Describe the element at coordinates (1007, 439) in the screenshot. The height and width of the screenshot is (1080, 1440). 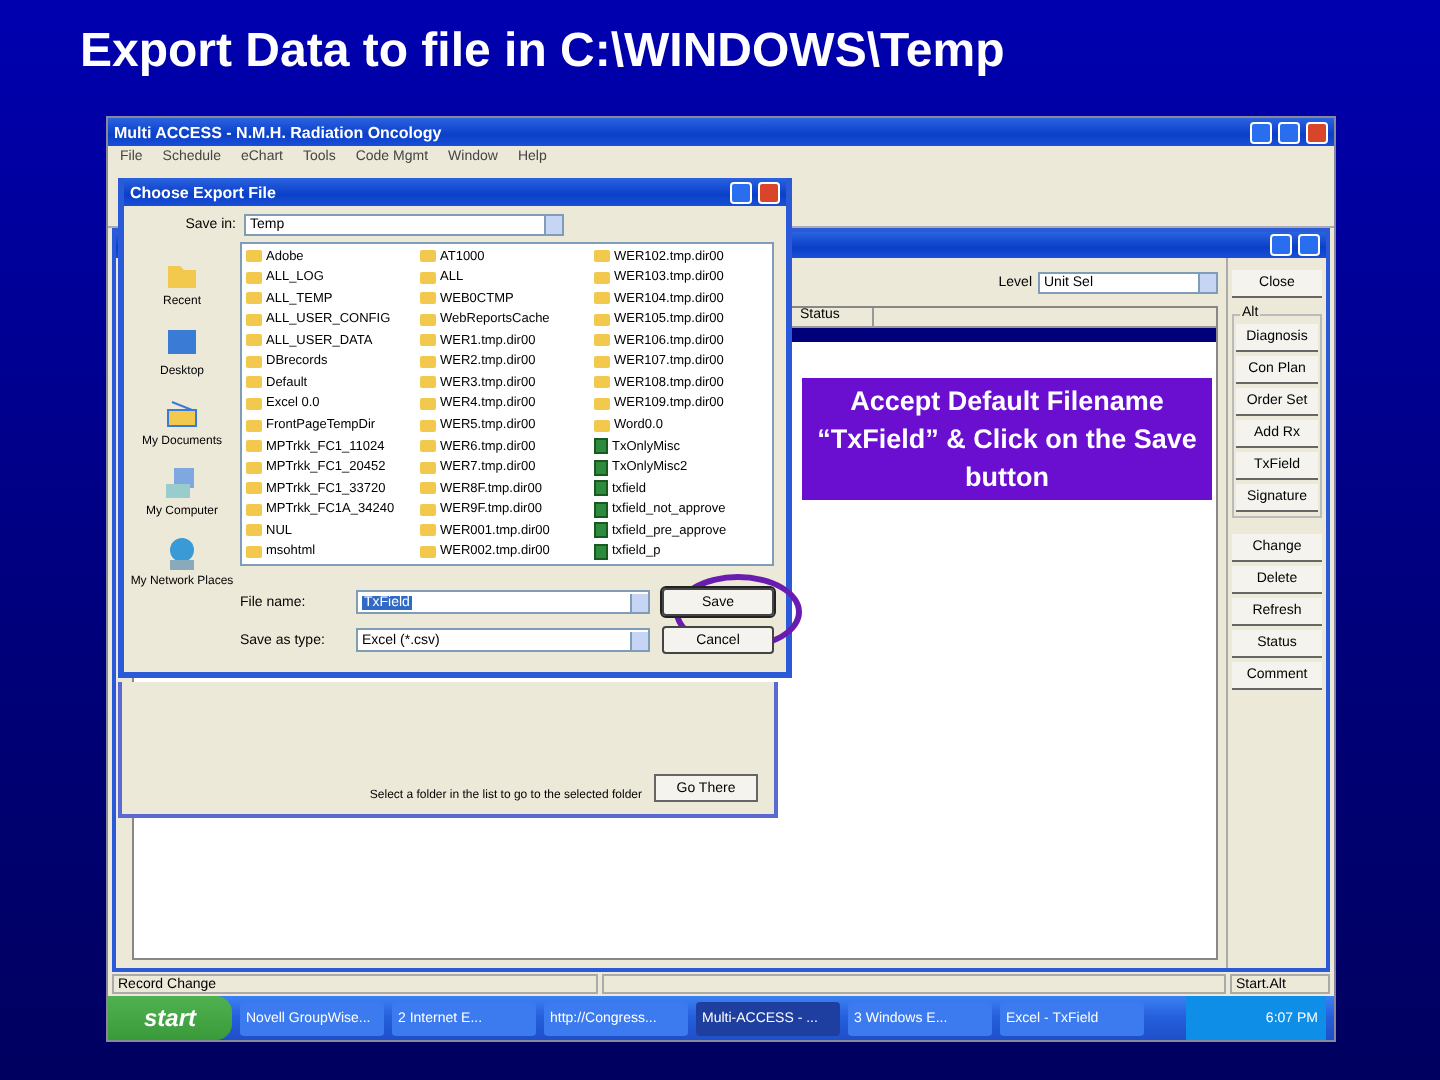
I see `callout-text: Accept Default Filename “TxField” & Click on the Save button` at that location.